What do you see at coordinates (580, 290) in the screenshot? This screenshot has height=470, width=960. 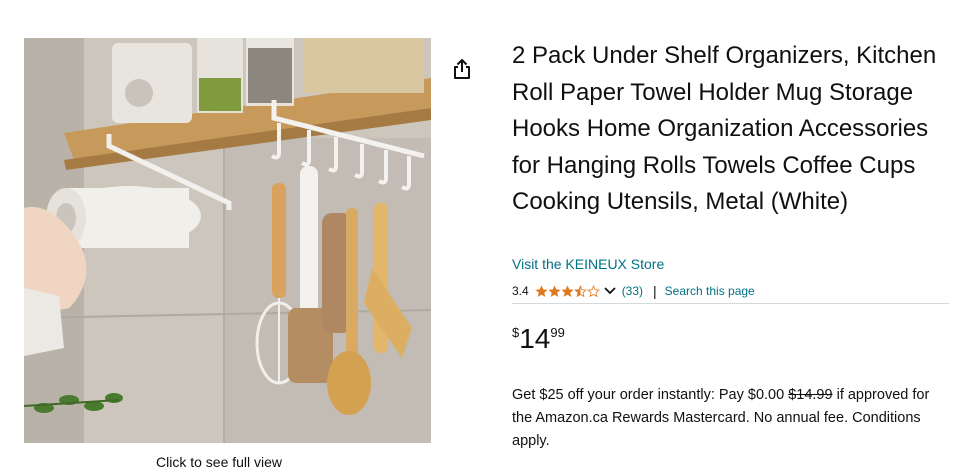 I see `half-star-icon` at bounding box center [580, 290].